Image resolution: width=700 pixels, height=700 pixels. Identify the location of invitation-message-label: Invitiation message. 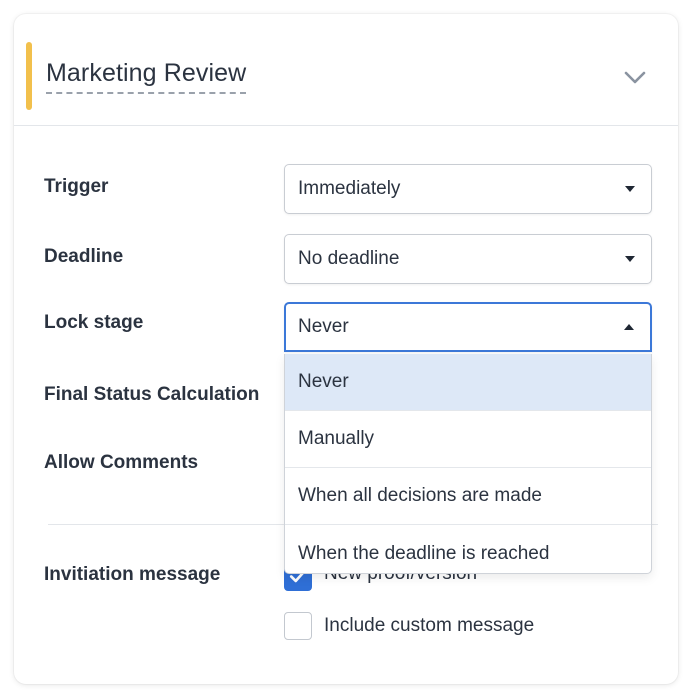
(132, 574).